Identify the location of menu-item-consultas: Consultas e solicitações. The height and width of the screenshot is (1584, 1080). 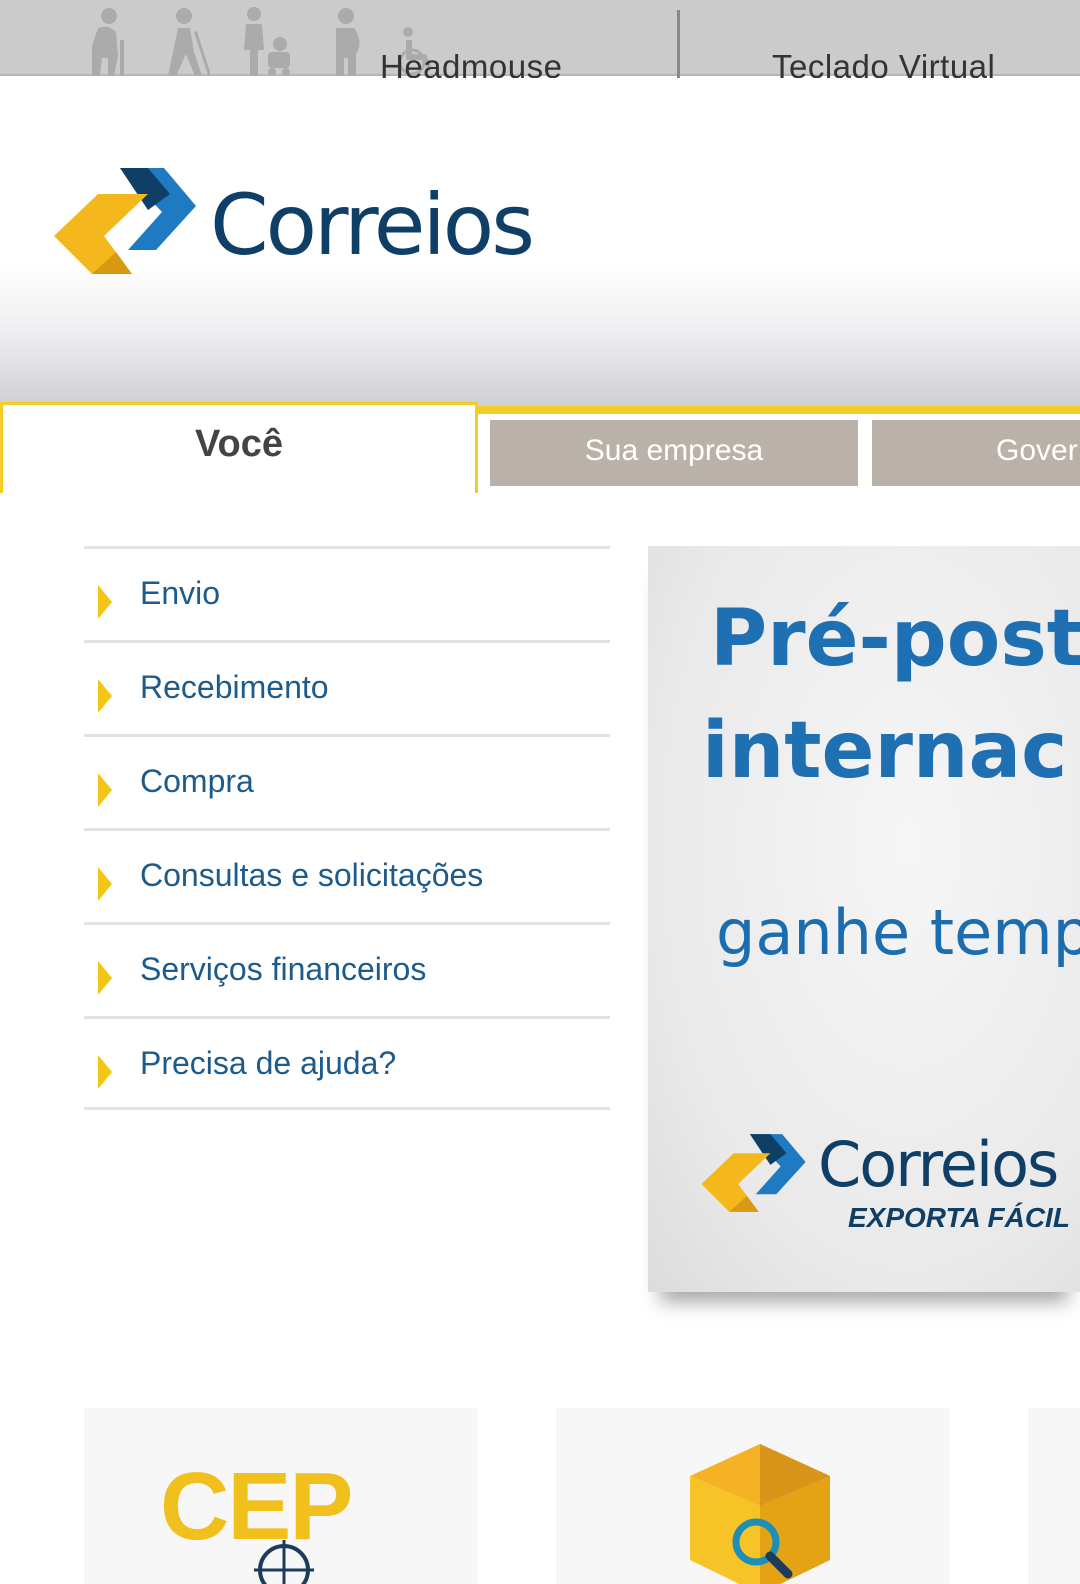
(347, 875).